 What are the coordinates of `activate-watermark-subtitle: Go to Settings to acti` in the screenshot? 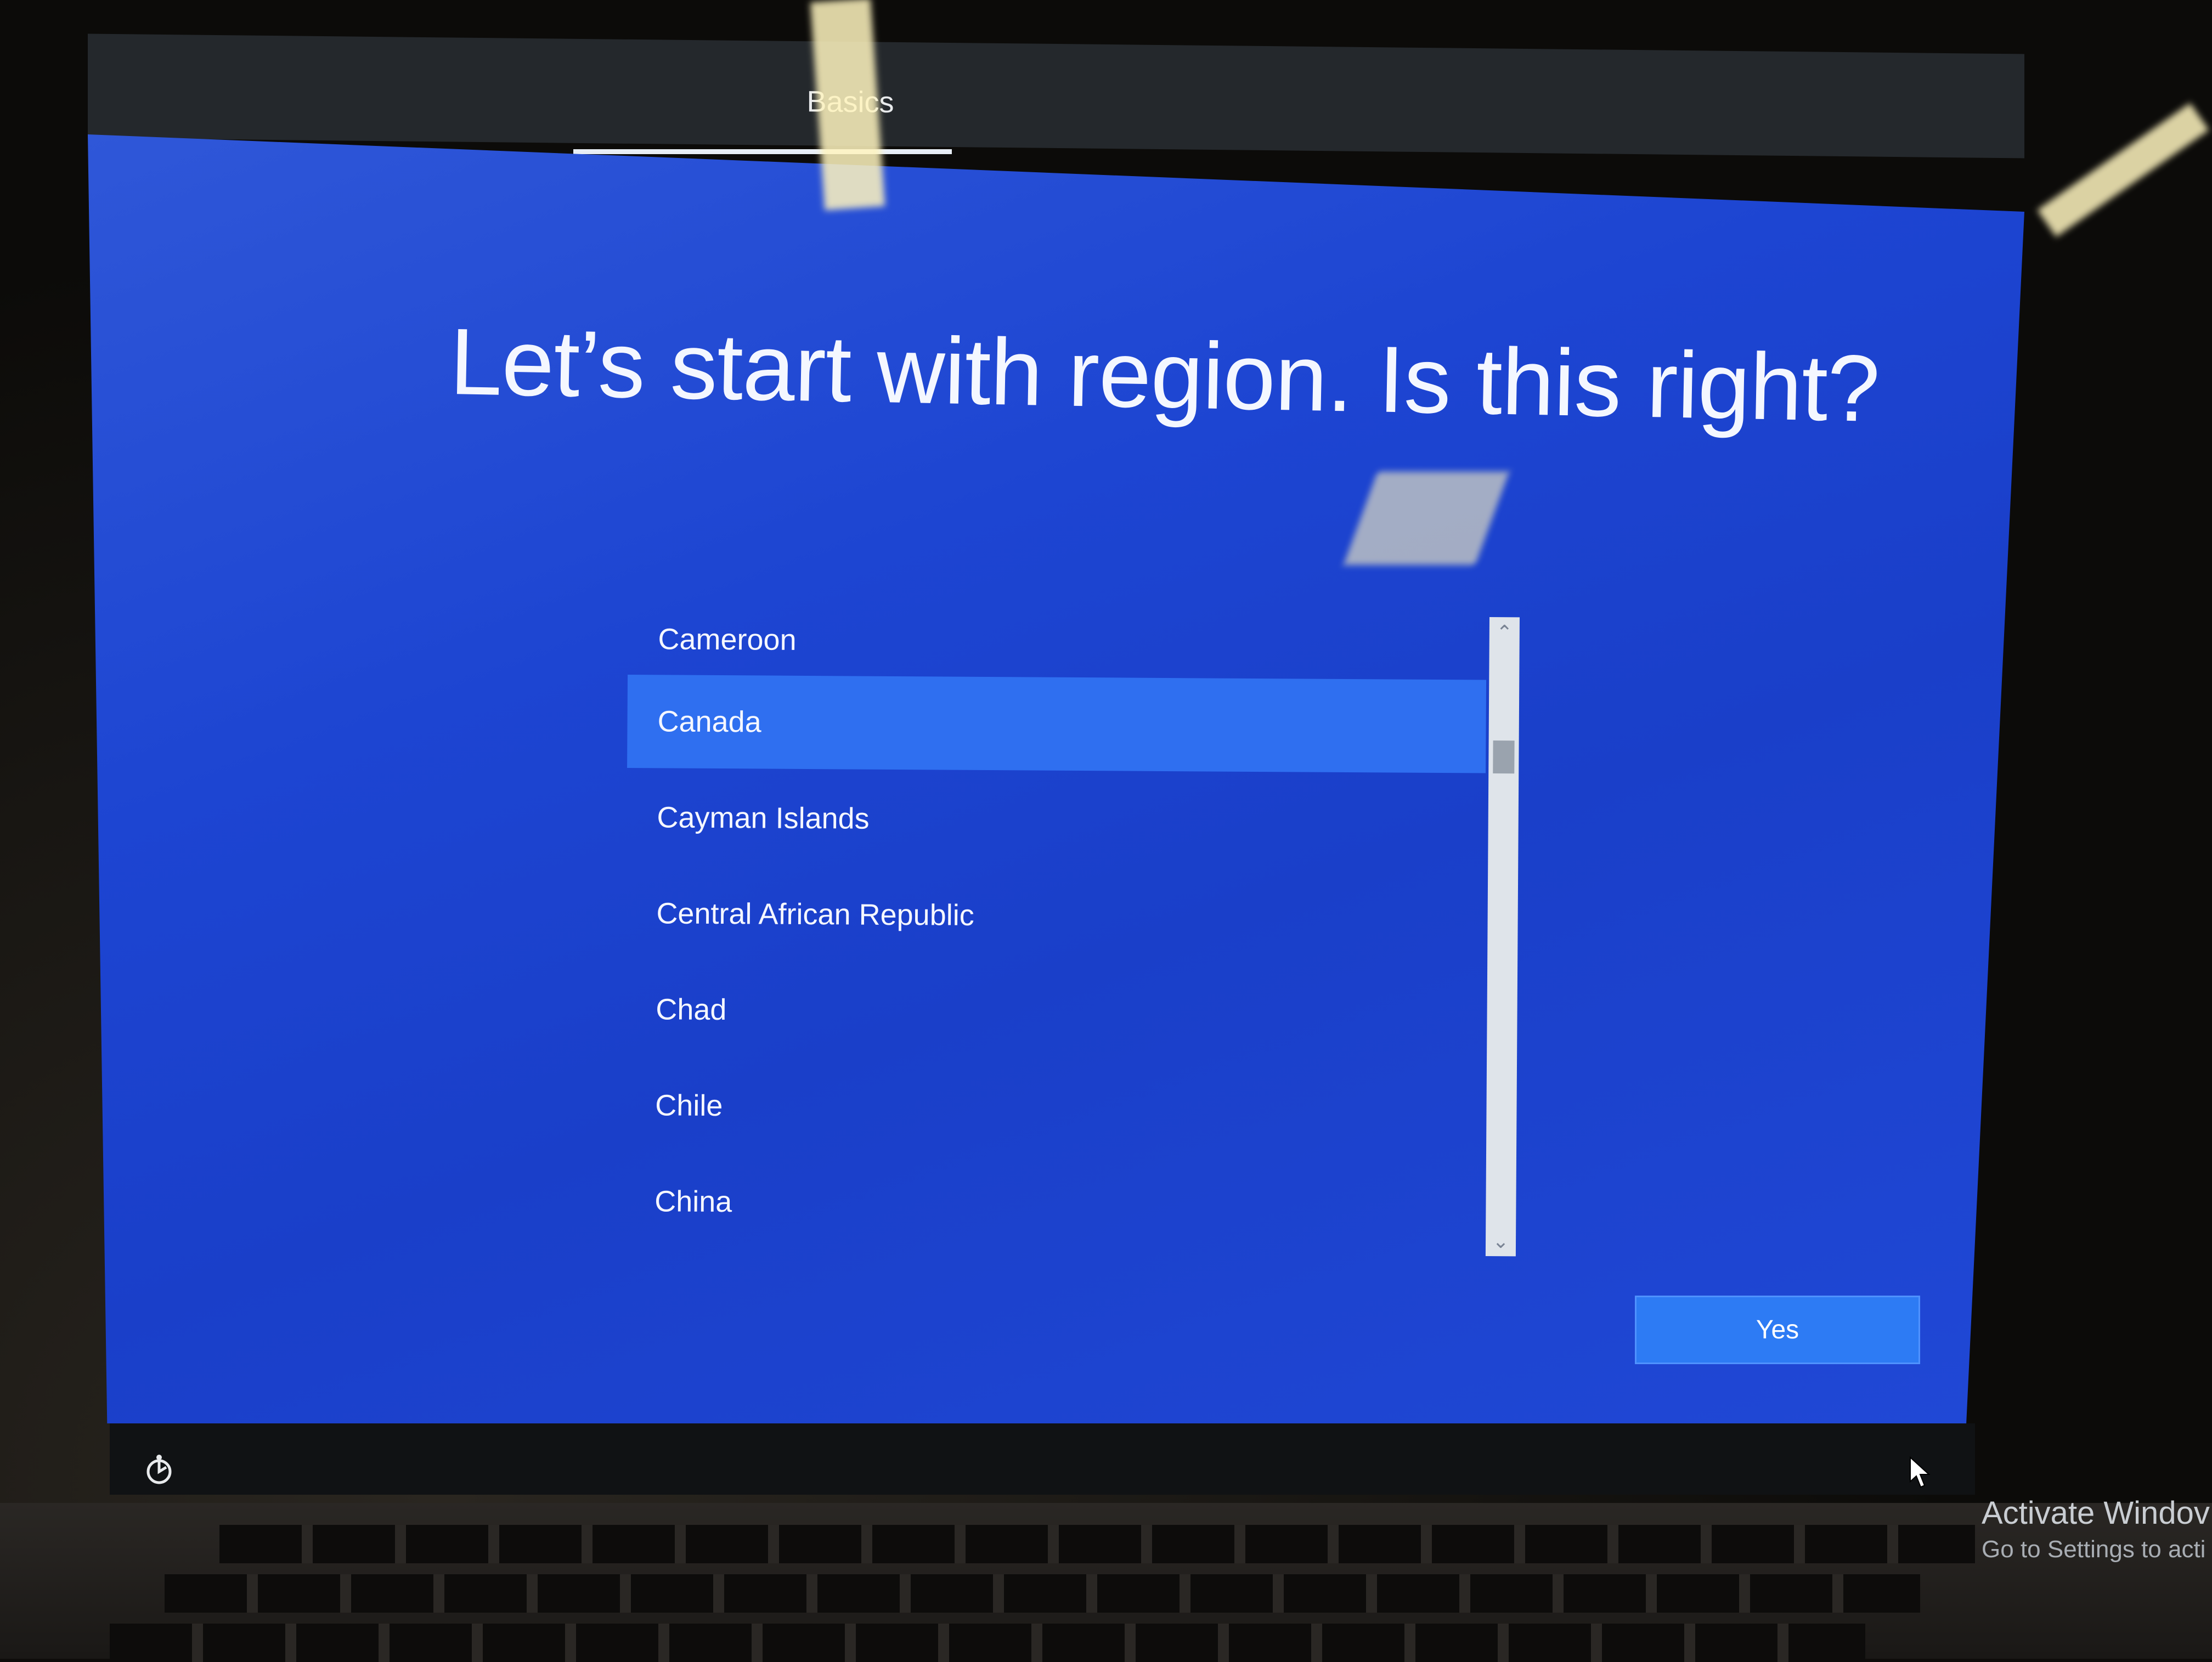 It's located at (2094, 1549).